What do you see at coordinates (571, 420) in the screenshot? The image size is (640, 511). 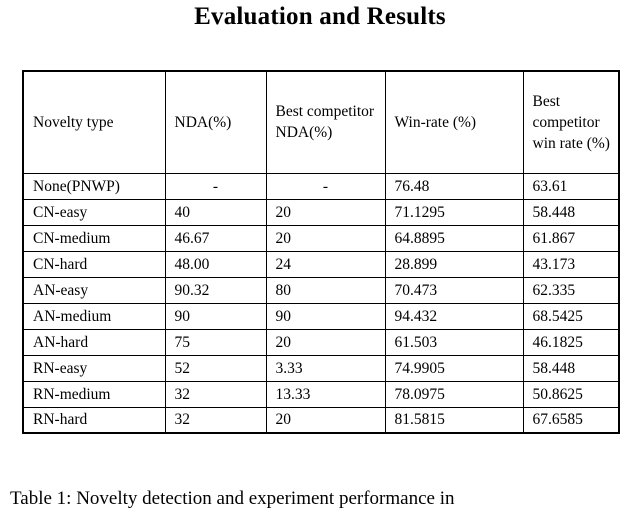 I see `cell-best-competitor-win-rate: 67.6585` at bounding box center [571, 420].